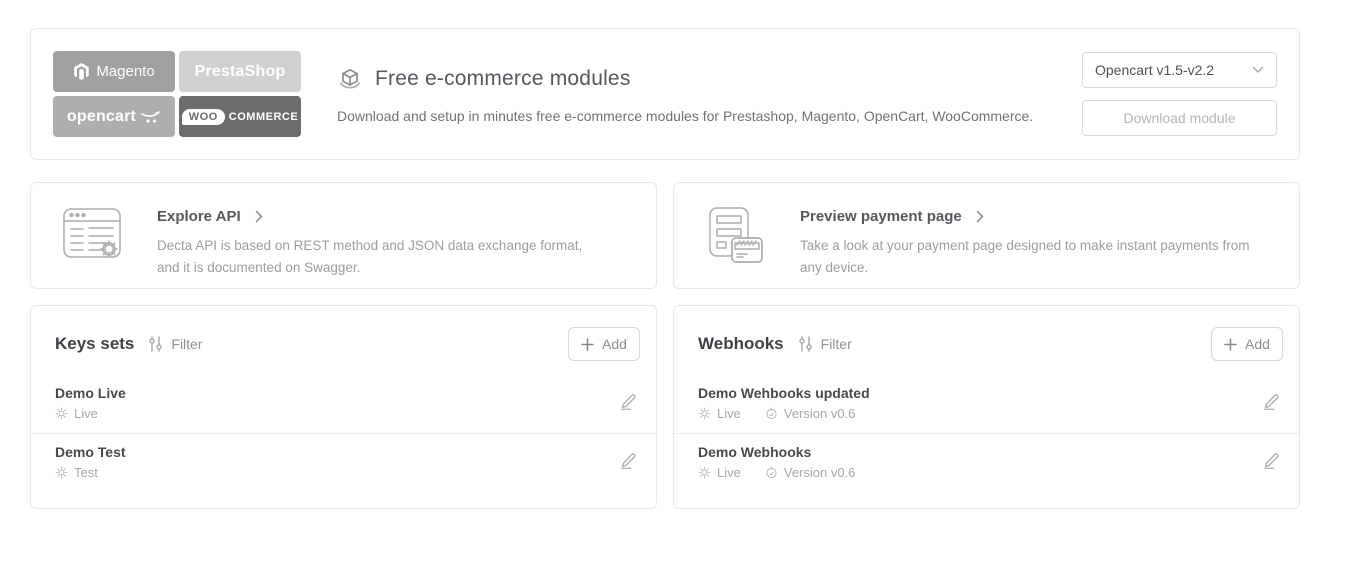 This screenshot has width=1349, height=573. What do you see at coordinates (986, 404) in the screenshot?
I see `webhook-row: Demo Wehbooks updated Live Version v0.6` at bounding box center [986, 404].